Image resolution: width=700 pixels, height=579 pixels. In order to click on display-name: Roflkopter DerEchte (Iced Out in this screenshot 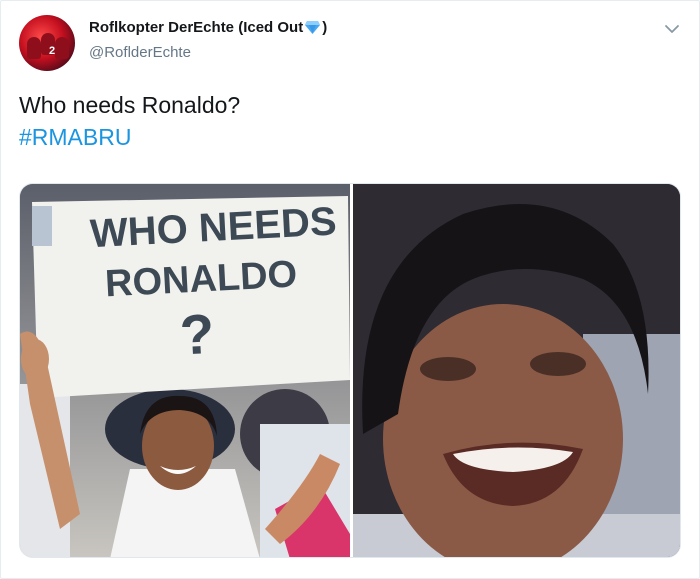, I will do `click(196, 27)`.